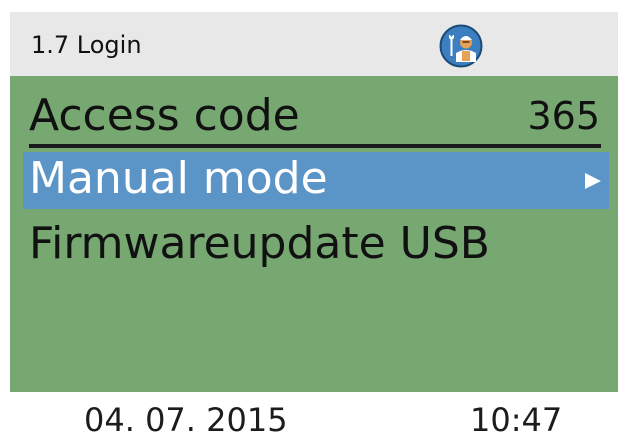 This screenshot has width=628, height=443. What do you see at coordinates (315, 146) in the screenshot?
I see `access-code-underline` at bounding box center [315, 146].